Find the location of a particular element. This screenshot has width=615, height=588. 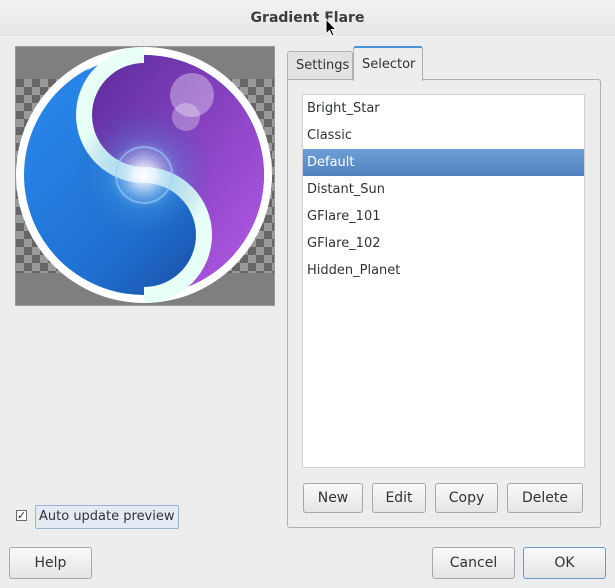

mouse-cursor-icon is located at coordinates (331, 27).